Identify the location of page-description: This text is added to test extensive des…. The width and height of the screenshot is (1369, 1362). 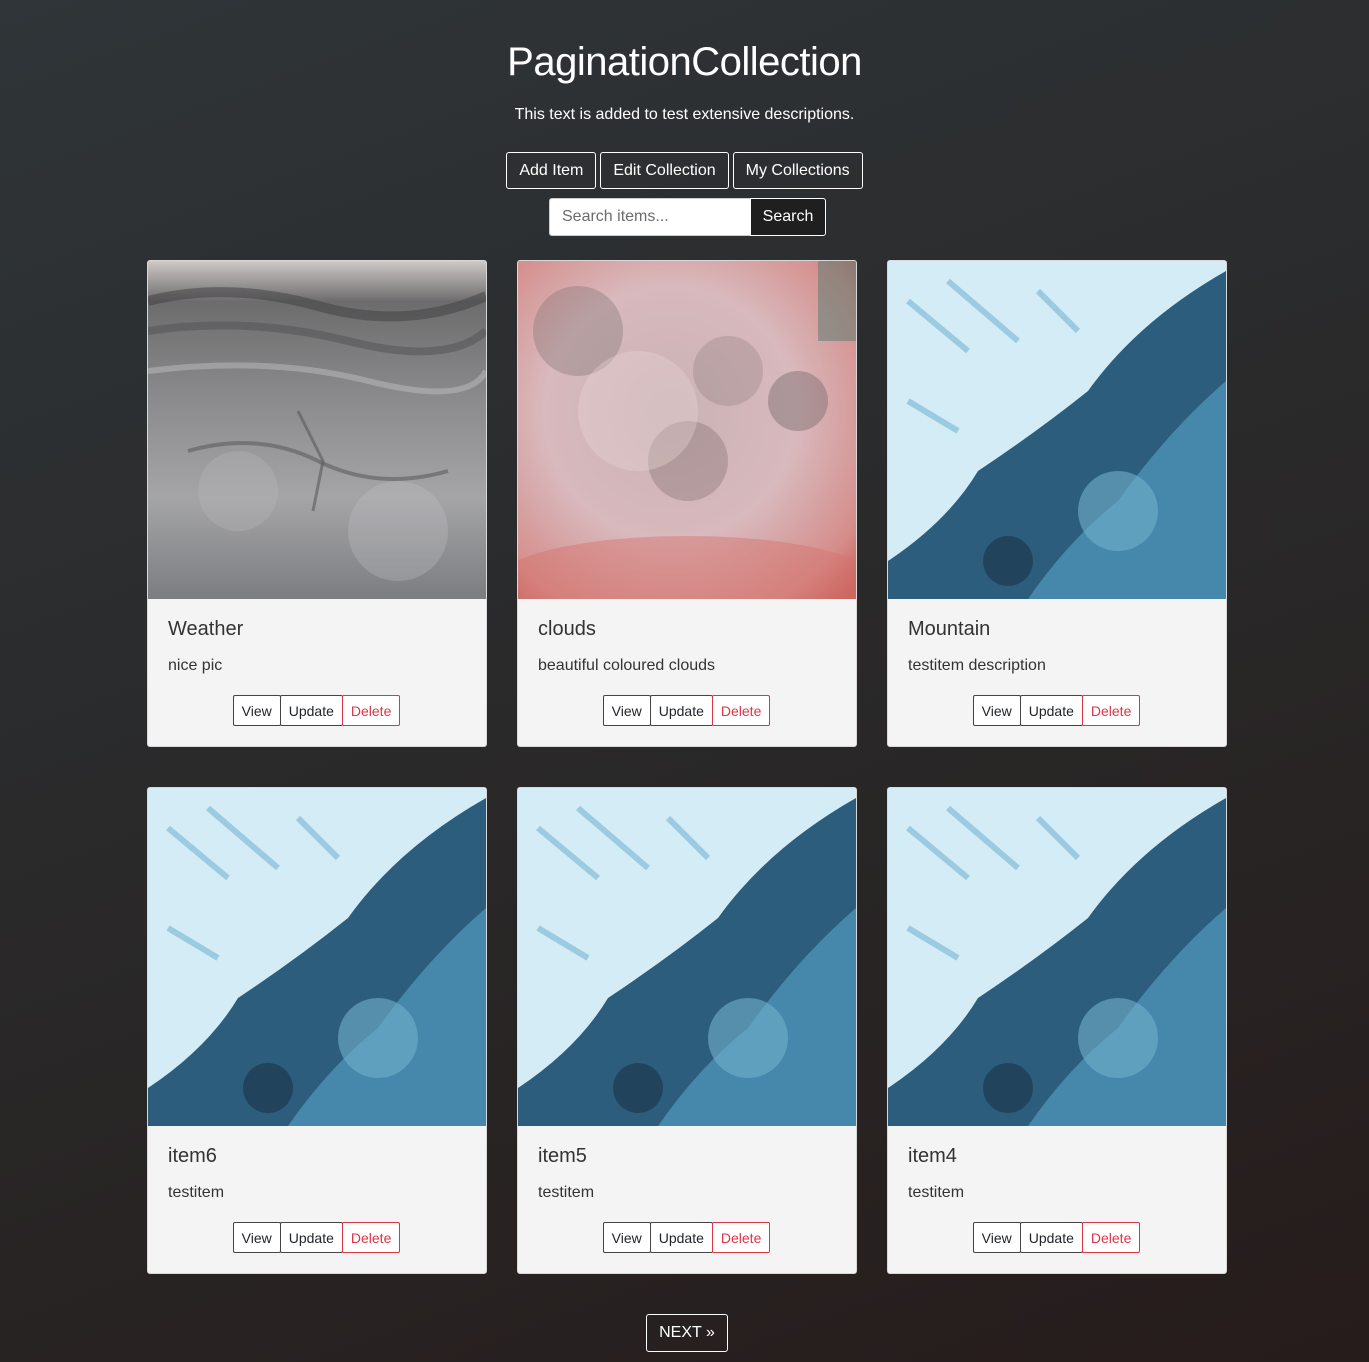
(684, 114).